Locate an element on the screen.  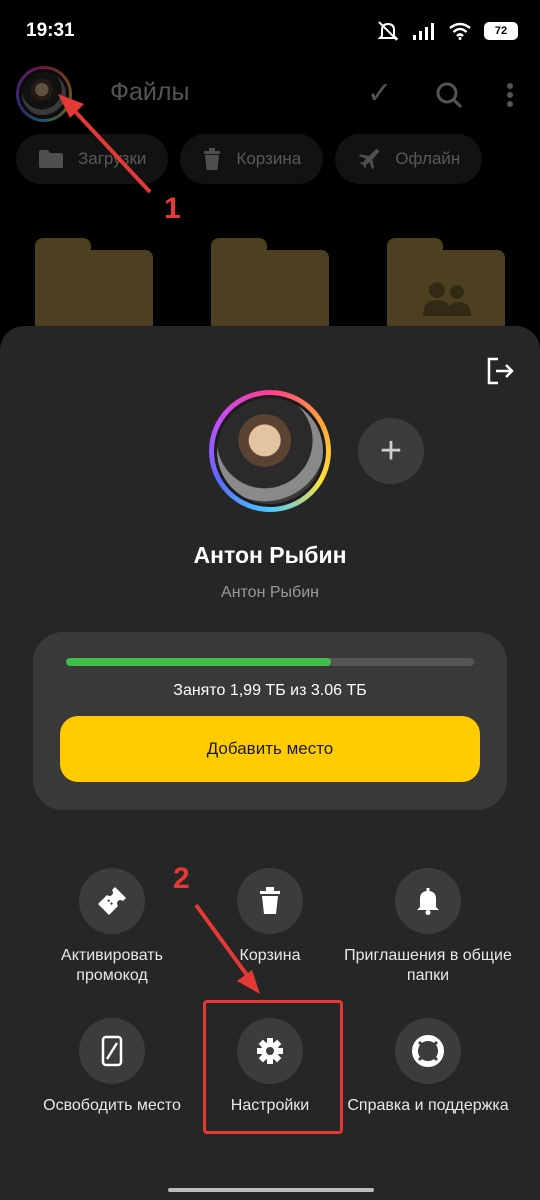
logout-icon is located at coordinates (501, 371).